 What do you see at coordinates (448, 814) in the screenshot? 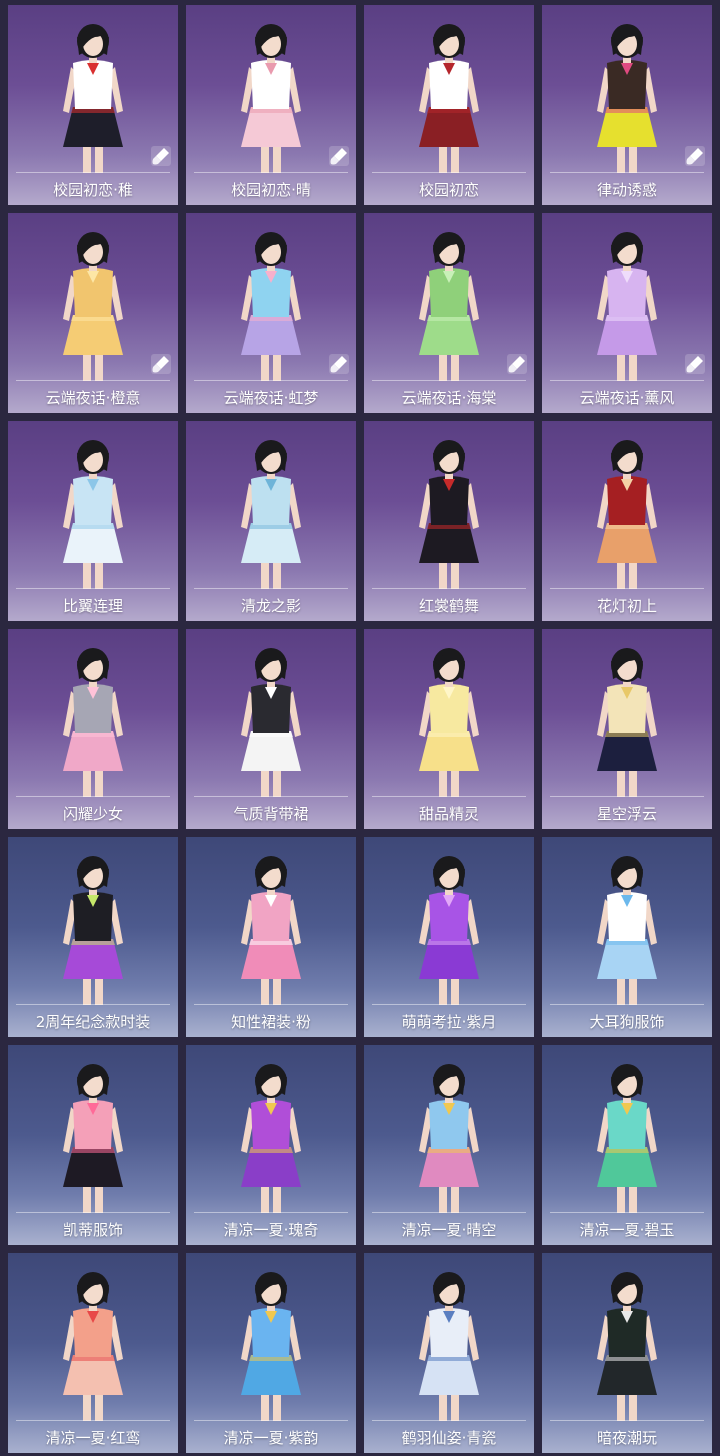
I see `outfit-name: 甜品精灵` at bounding box center [448, 814].